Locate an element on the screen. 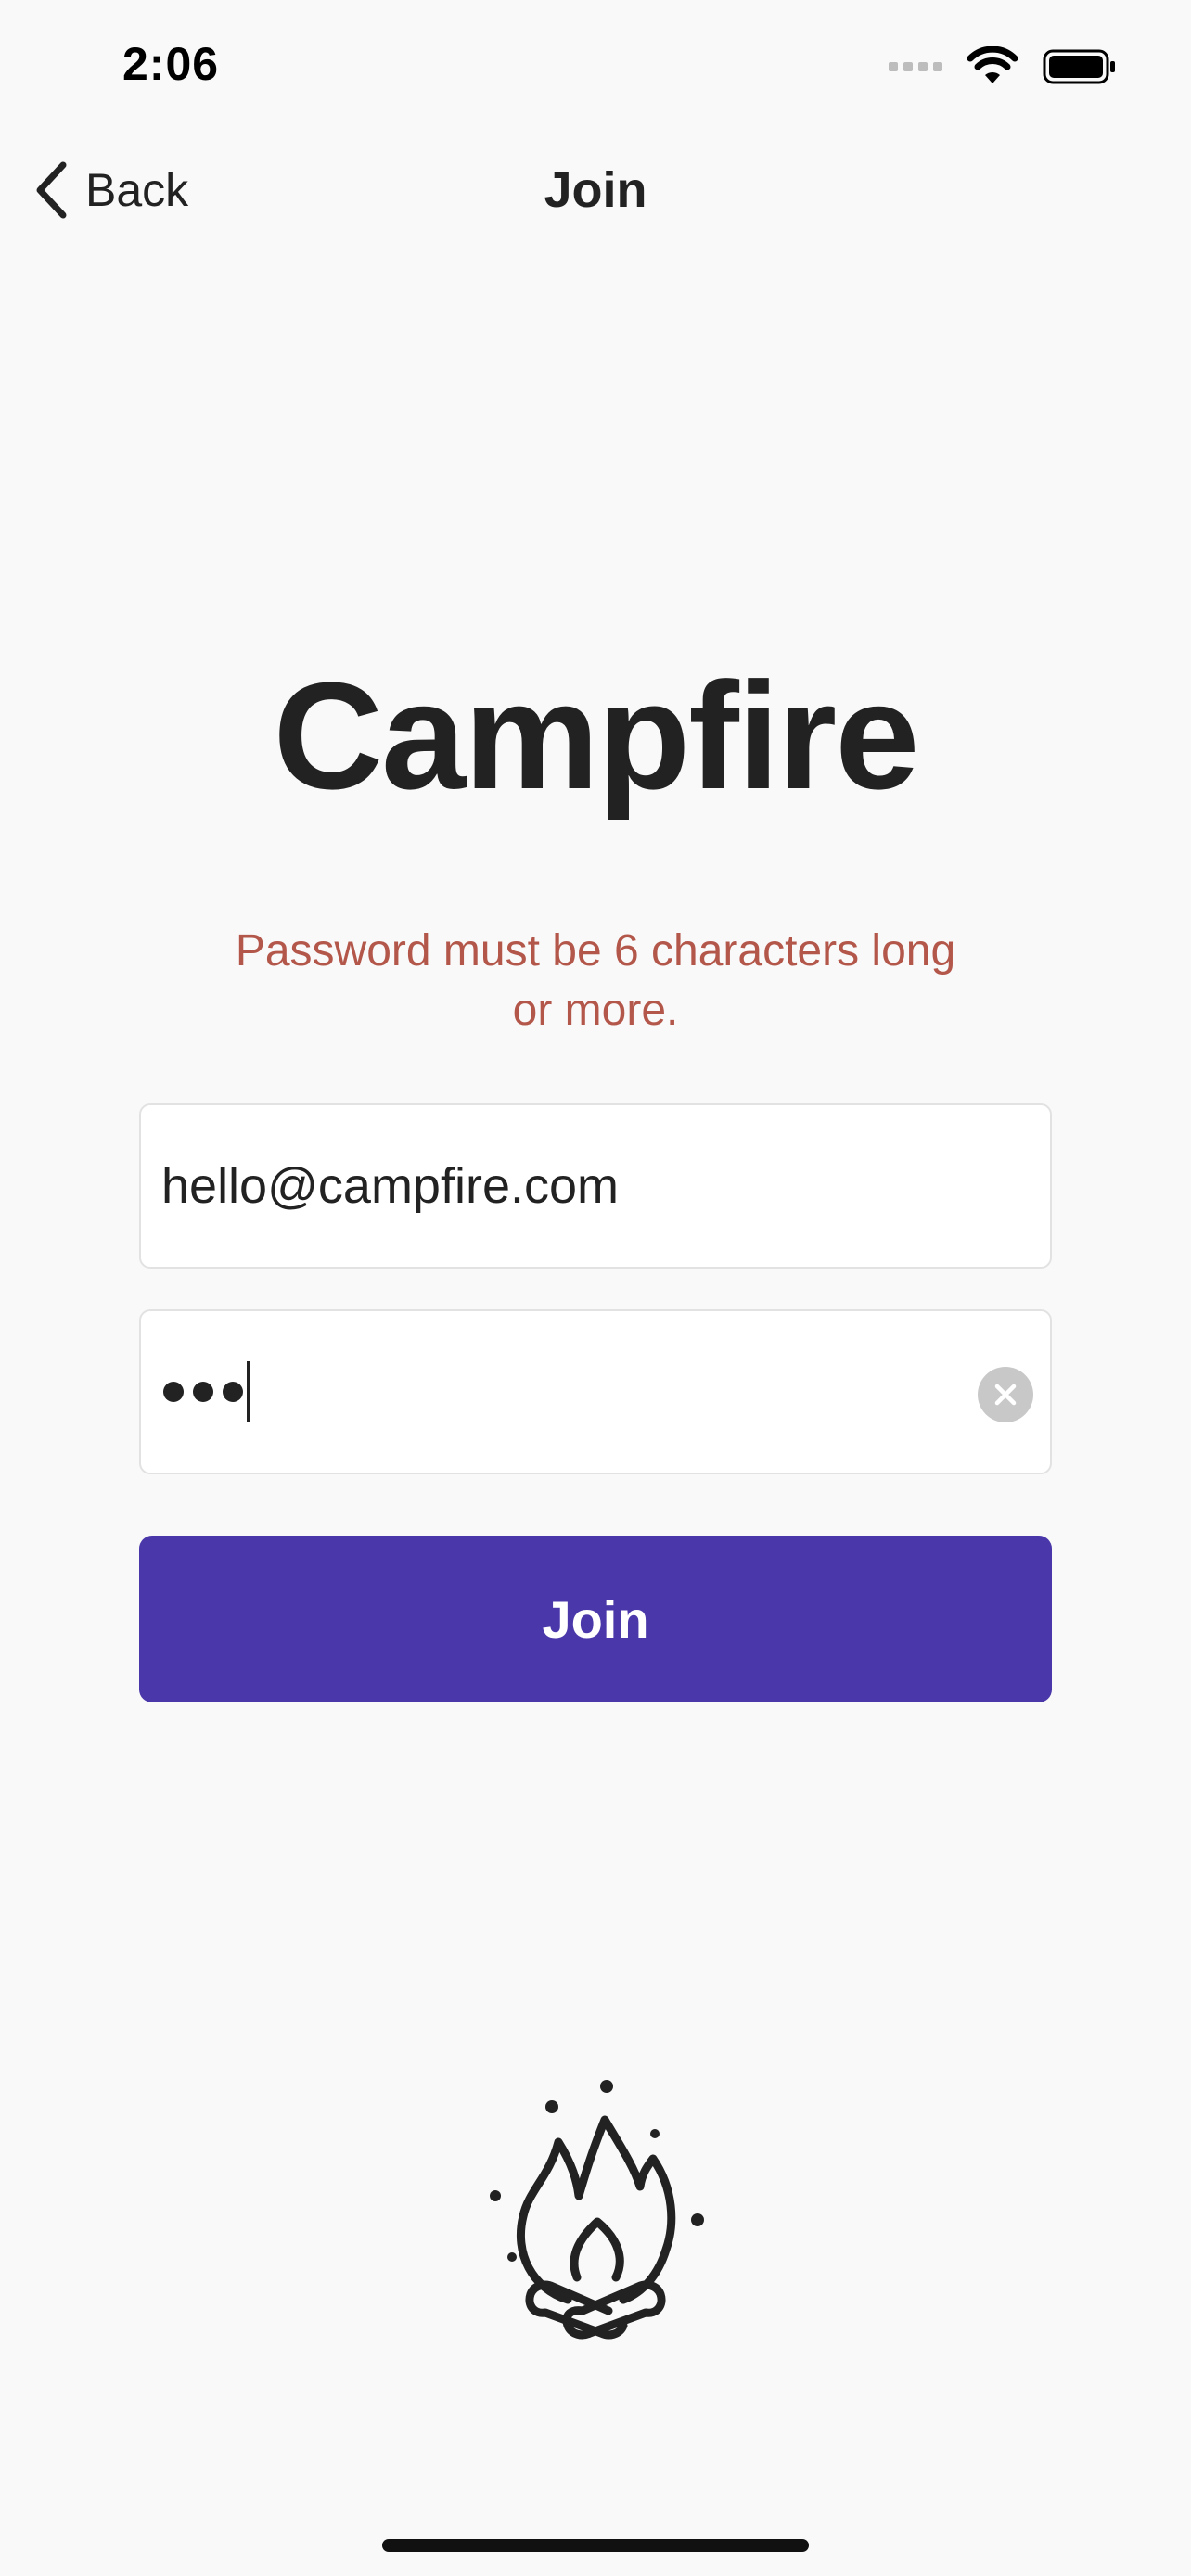  nav-title: Join is located at coordinates (595, 190).